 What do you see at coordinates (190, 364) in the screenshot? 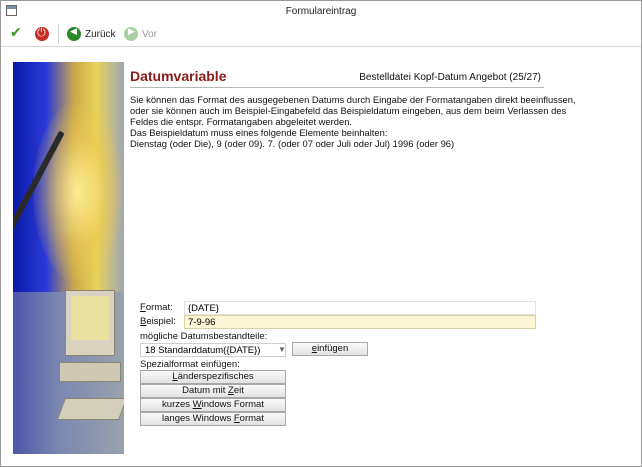
I see `special-format-label: Spezialformat einfügen:` at bounding box center [190, 364].